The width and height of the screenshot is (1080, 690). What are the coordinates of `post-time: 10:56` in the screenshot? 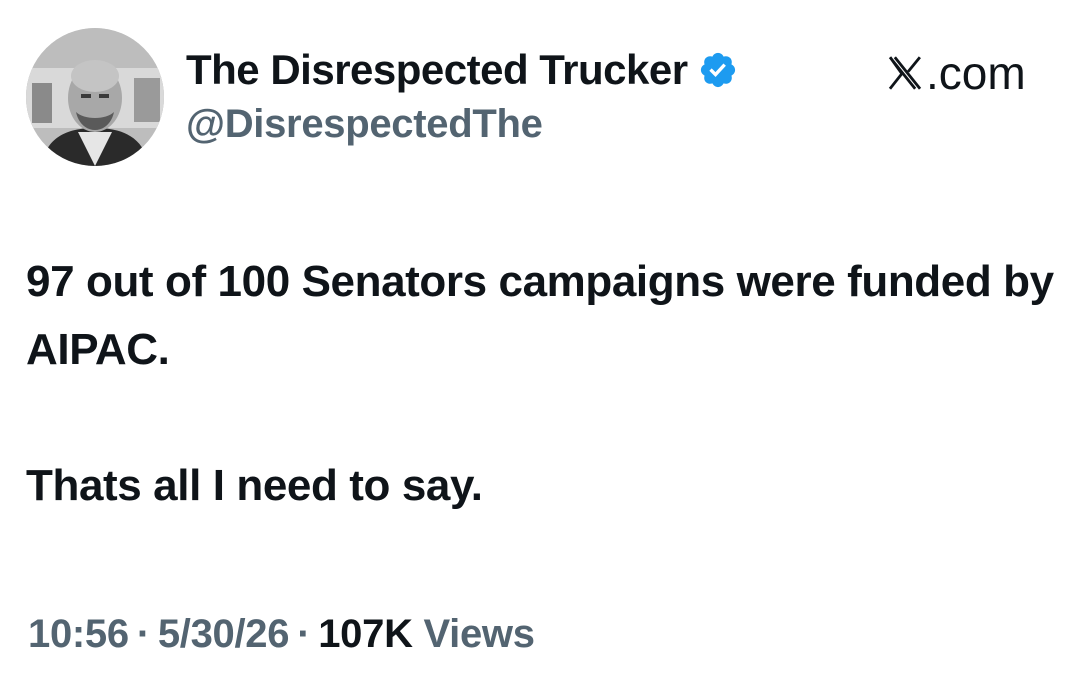 It's located at (78, 634).